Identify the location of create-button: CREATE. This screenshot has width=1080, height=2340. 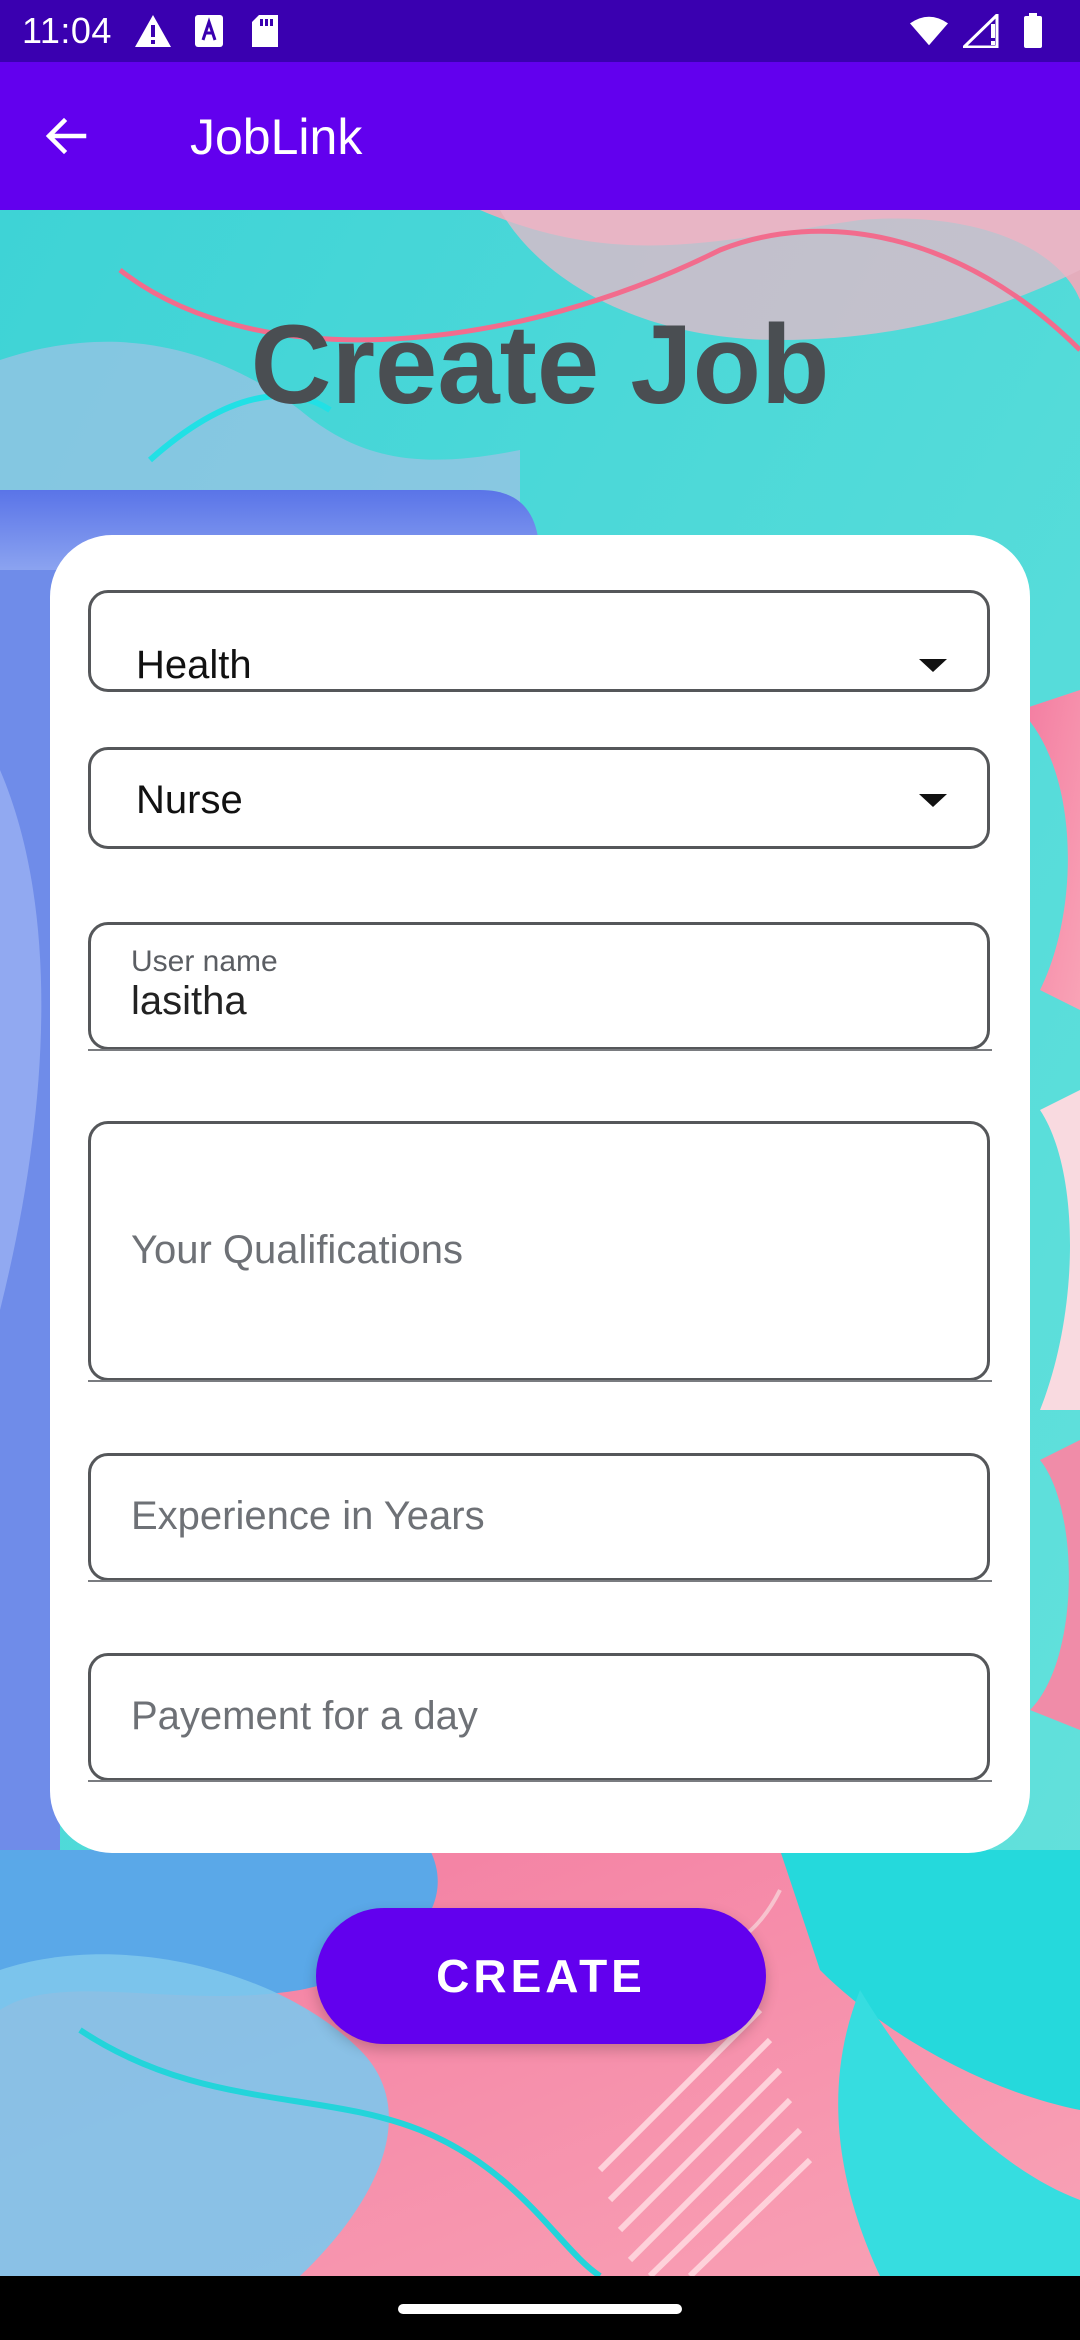
(541, 1976).